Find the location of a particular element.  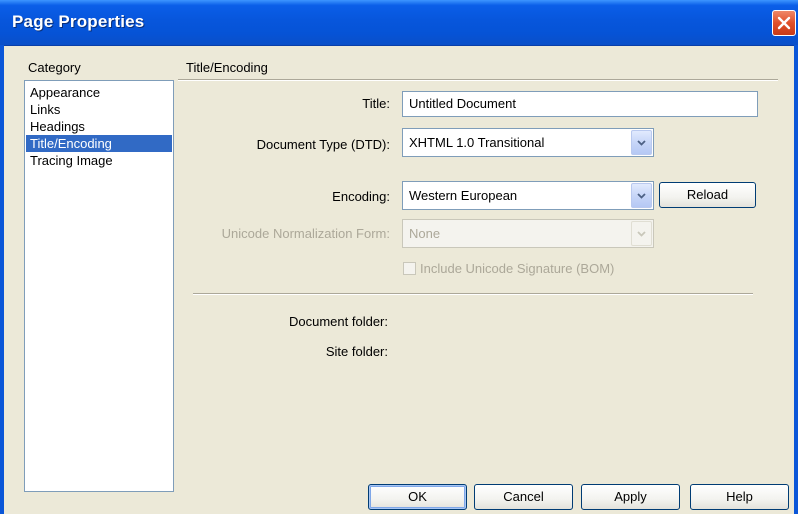

dialog-title: Page Properties is located at coordinates (78, 21).